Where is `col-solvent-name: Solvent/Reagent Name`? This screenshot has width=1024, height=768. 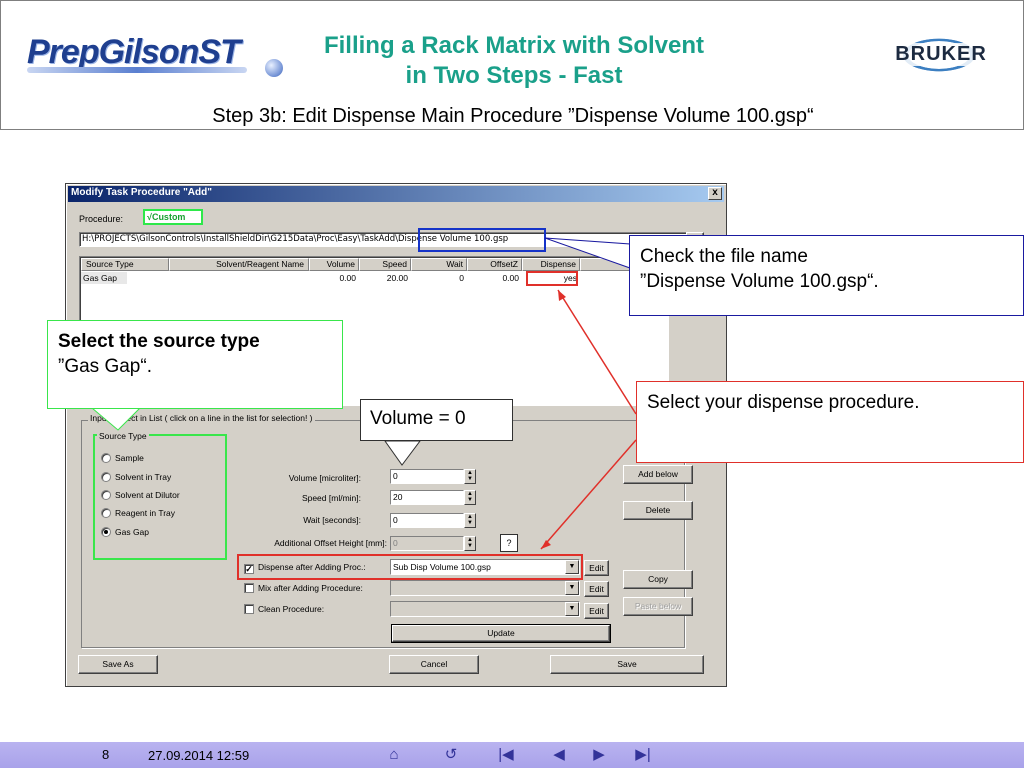 col-solvent-name: Solvent/Reagent Name is located at coordinates (239, 264).